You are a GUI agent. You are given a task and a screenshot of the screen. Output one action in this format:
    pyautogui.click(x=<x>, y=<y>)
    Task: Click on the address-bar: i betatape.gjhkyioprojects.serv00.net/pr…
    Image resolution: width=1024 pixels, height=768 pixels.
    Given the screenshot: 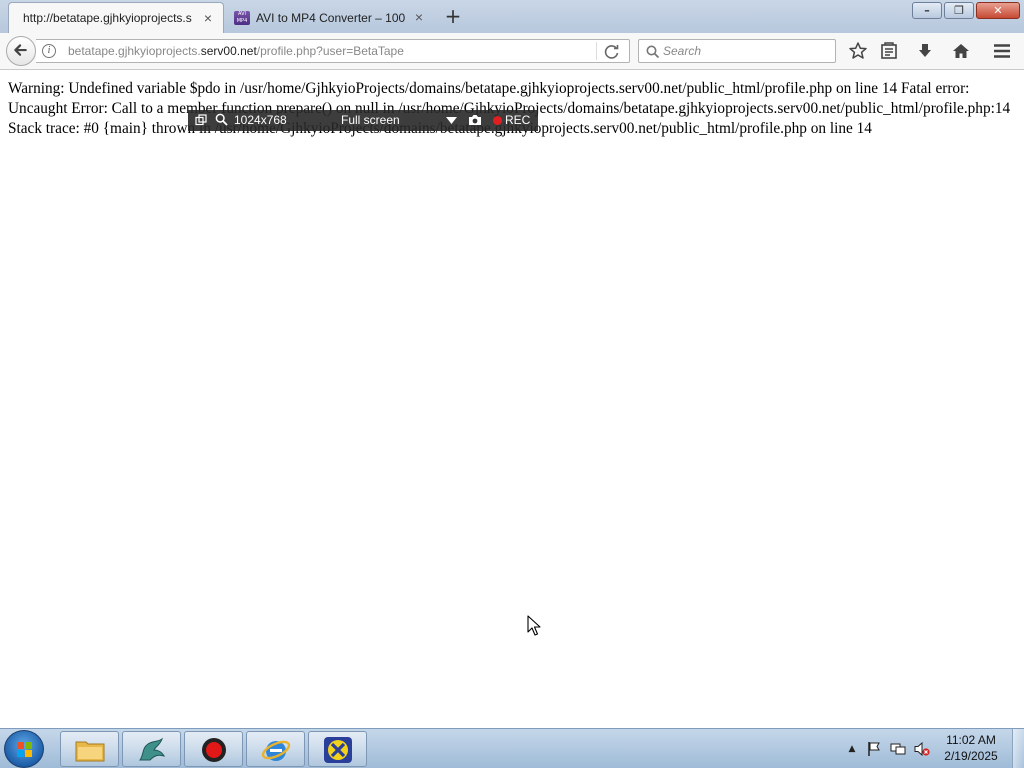 What is the action you would take?
    pyautogui.click(x=333, y=51)
    